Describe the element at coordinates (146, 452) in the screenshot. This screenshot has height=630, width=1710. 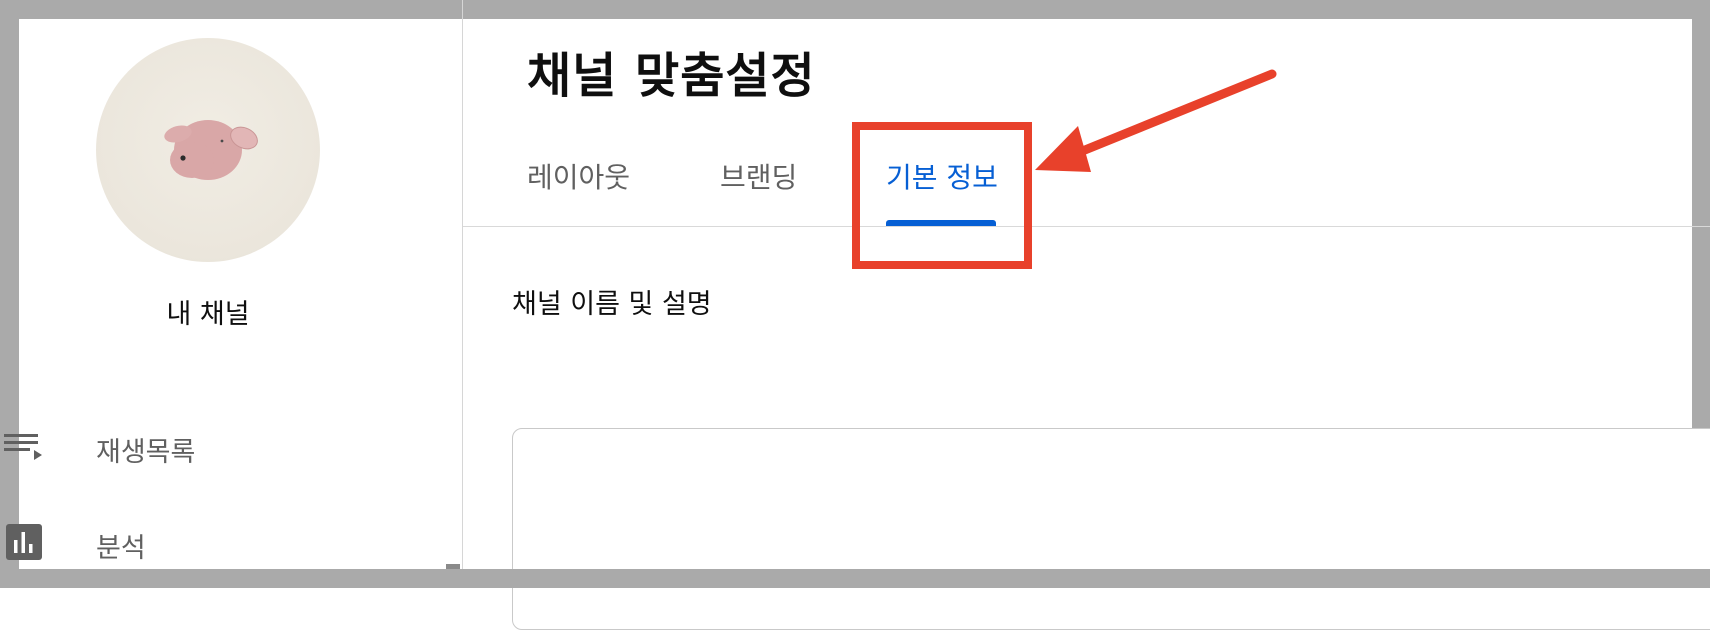
I see `sidebar-item-label: 재생목록` at that location.